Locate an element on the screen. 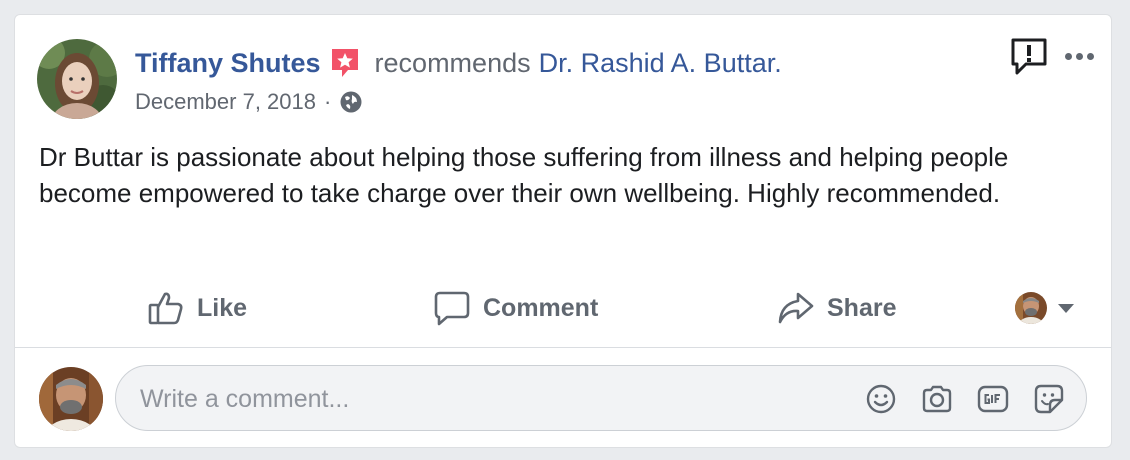  caret-down-icon is located at coordinates (1066, 308).